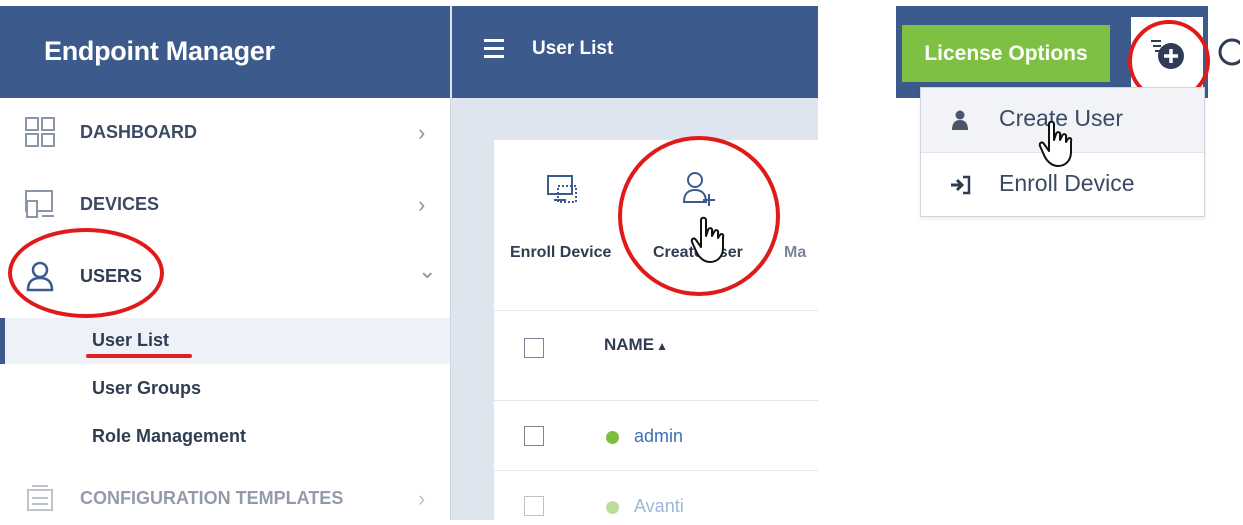  What do you see at coordinates (1067, 183) in the screenshot?
I see `menu-item-label: Enroll Device` at bounding box center [1067, 183].